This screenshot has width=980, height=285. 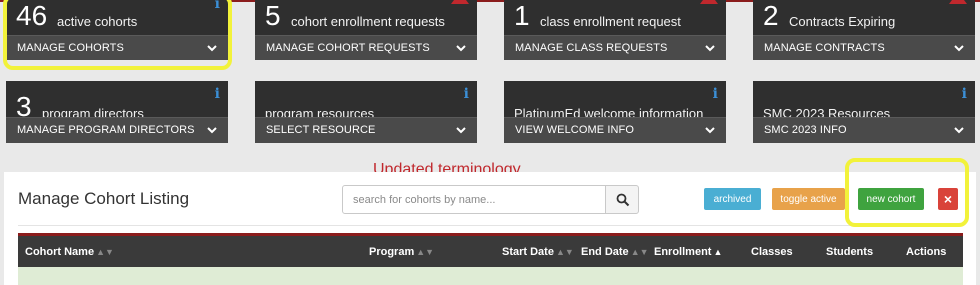 I want to click on manage-cohort-requests-dropdown: MANAGE COHORT REQUESTS, so click(x=366, y=47).